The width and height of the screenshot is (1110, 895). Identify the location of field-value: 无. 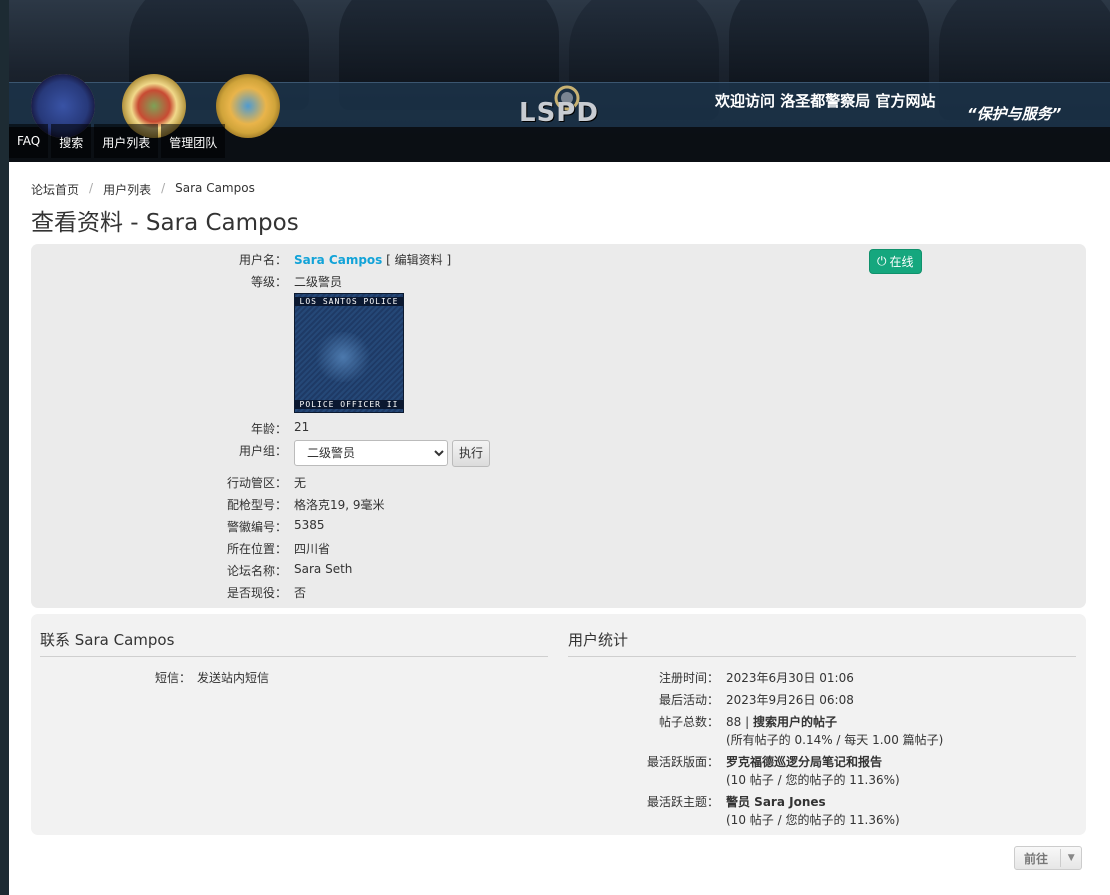
(300, 483).